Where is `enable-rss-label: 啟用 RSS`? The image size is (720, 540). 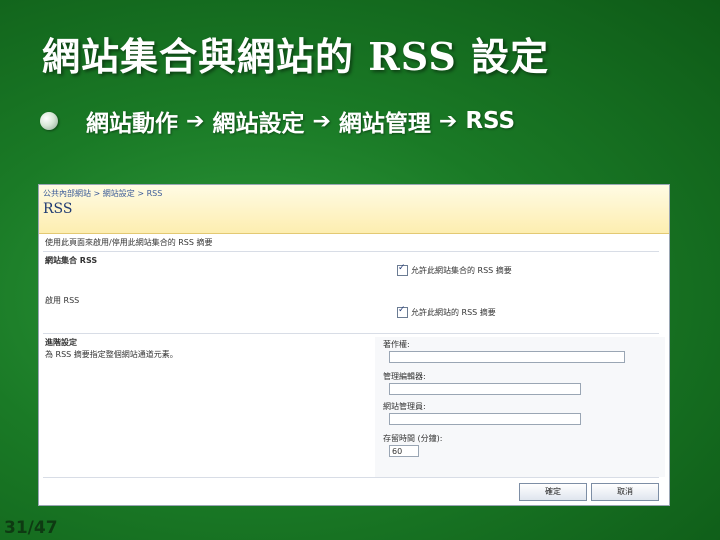 enable-rss-label: 啟用 RSS is located at coordinates (62, 300).